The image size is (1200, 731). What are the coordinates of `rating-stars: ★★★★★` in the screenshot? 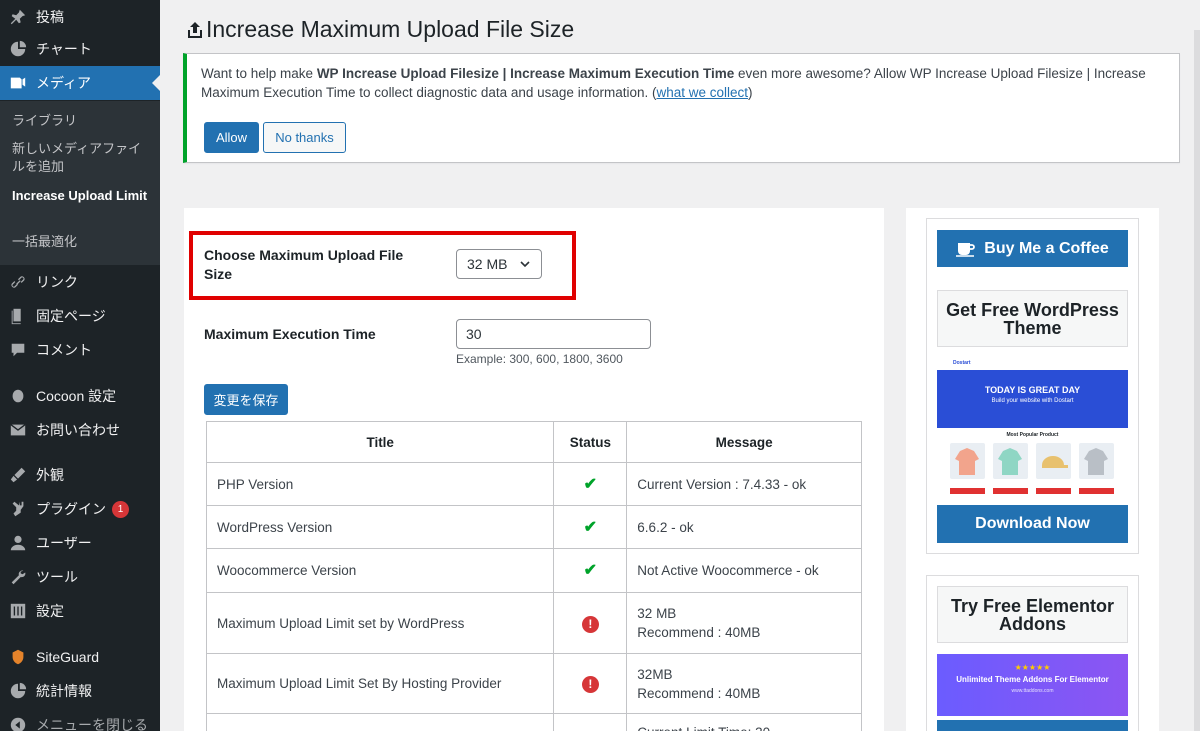 It's located at (1032, 667).